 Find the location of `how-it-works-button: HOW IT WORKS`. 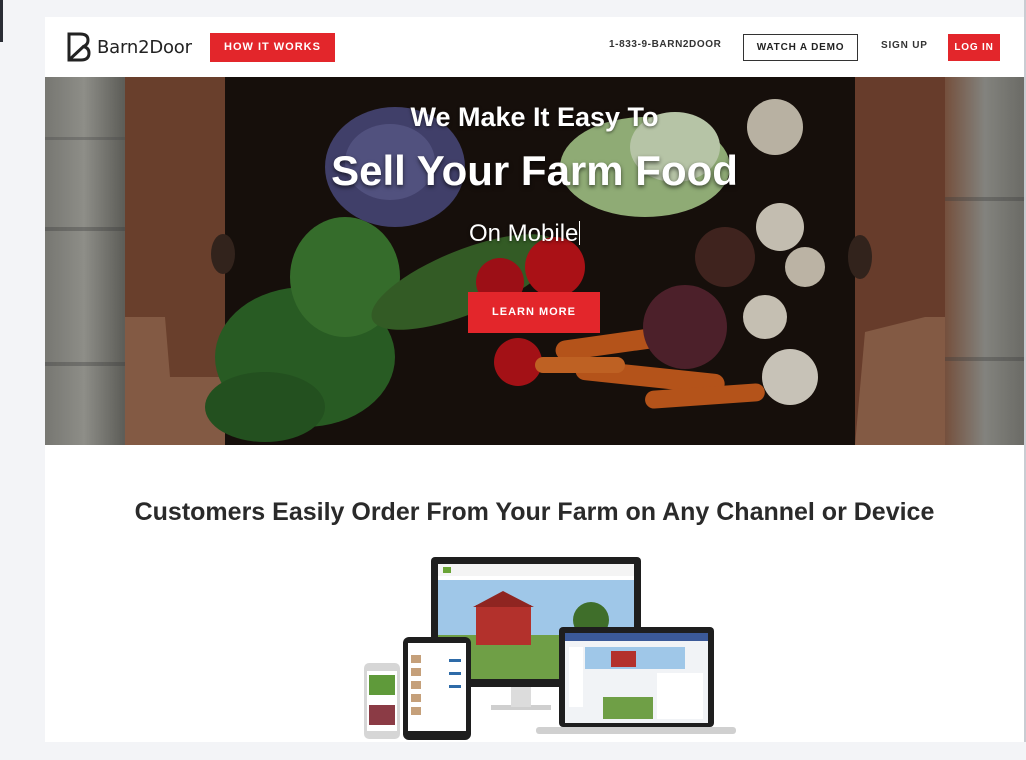

how-it-works-button: HOW IT WORKS is located at coordinates (272, 47).